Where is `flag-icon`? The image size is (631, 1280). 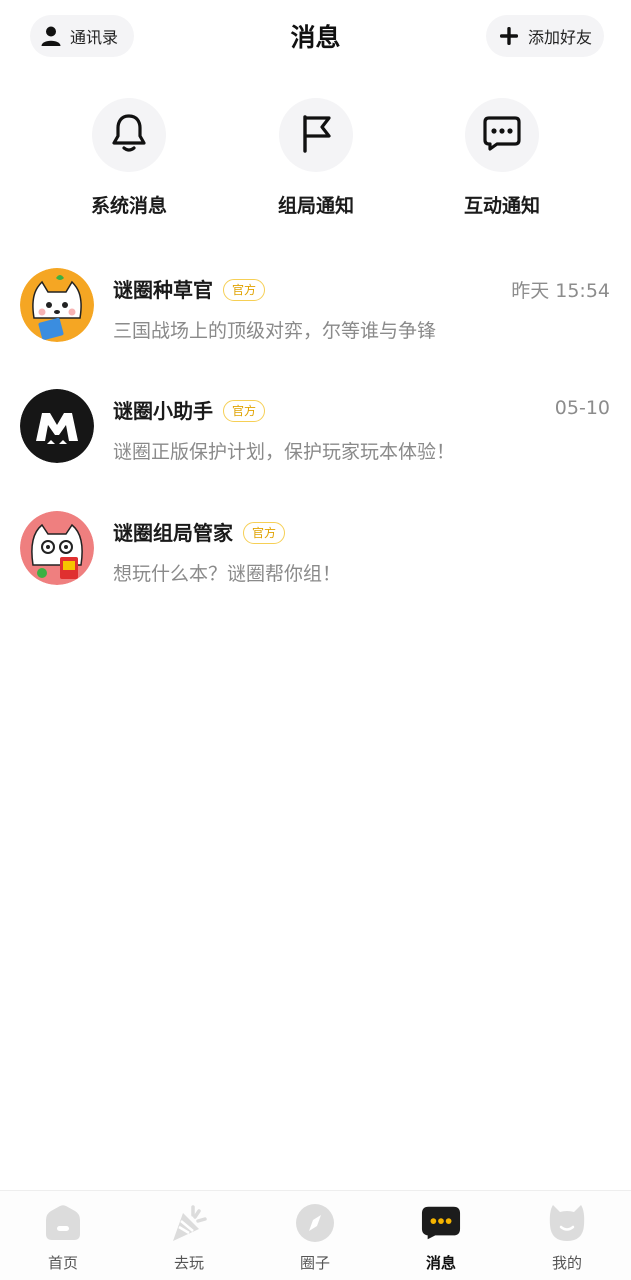 flag-icon is located at coordinates (316, 135).